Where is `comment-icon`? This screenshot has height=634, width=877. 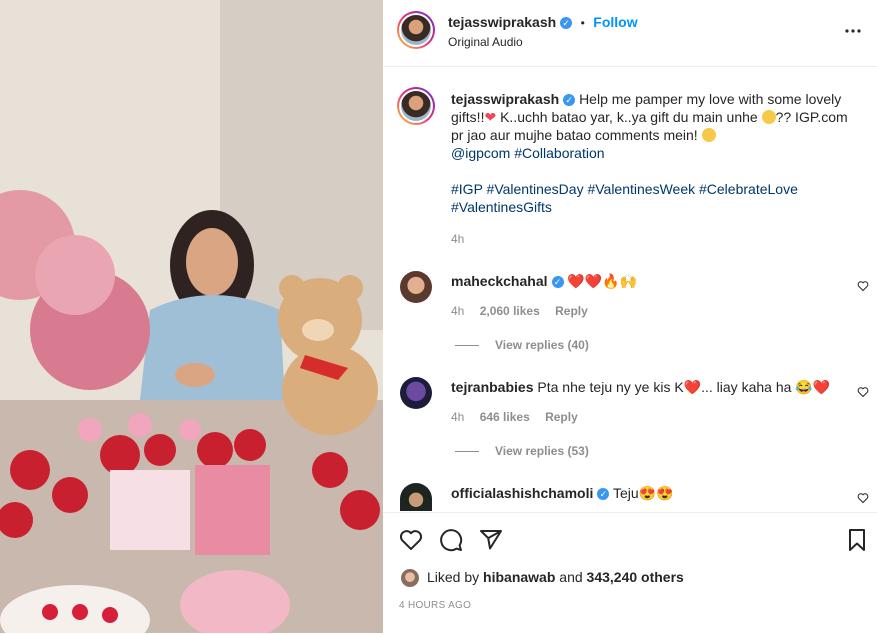 comment-icon is located at coordinates (451, 542).